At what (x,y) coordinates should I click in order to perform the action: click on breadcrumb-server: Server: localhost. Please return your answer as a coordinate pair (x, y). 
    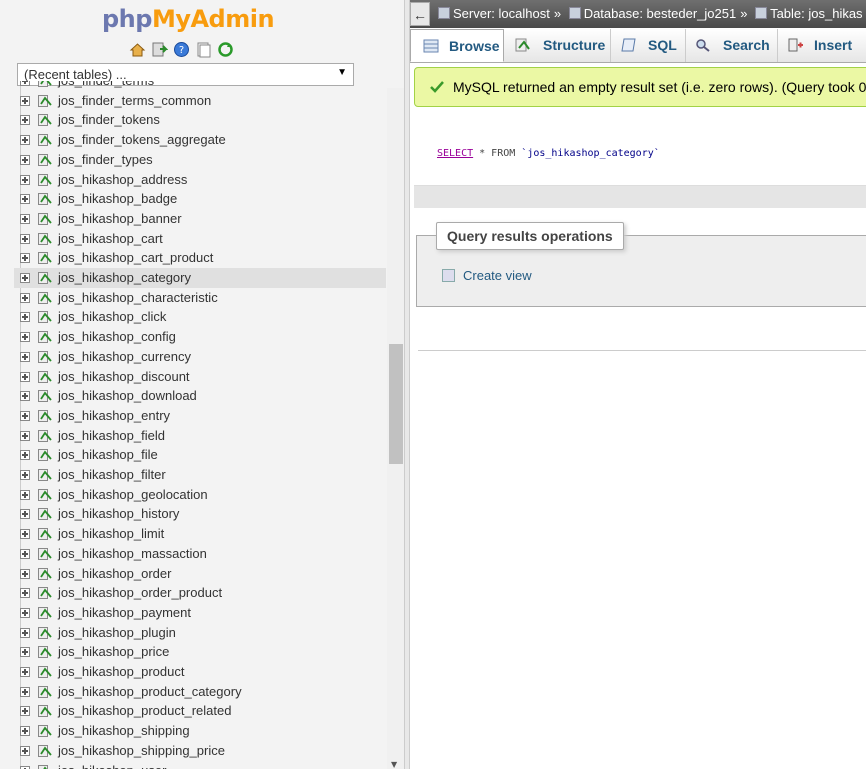
    Looking at the image, I should click on (494, 13).